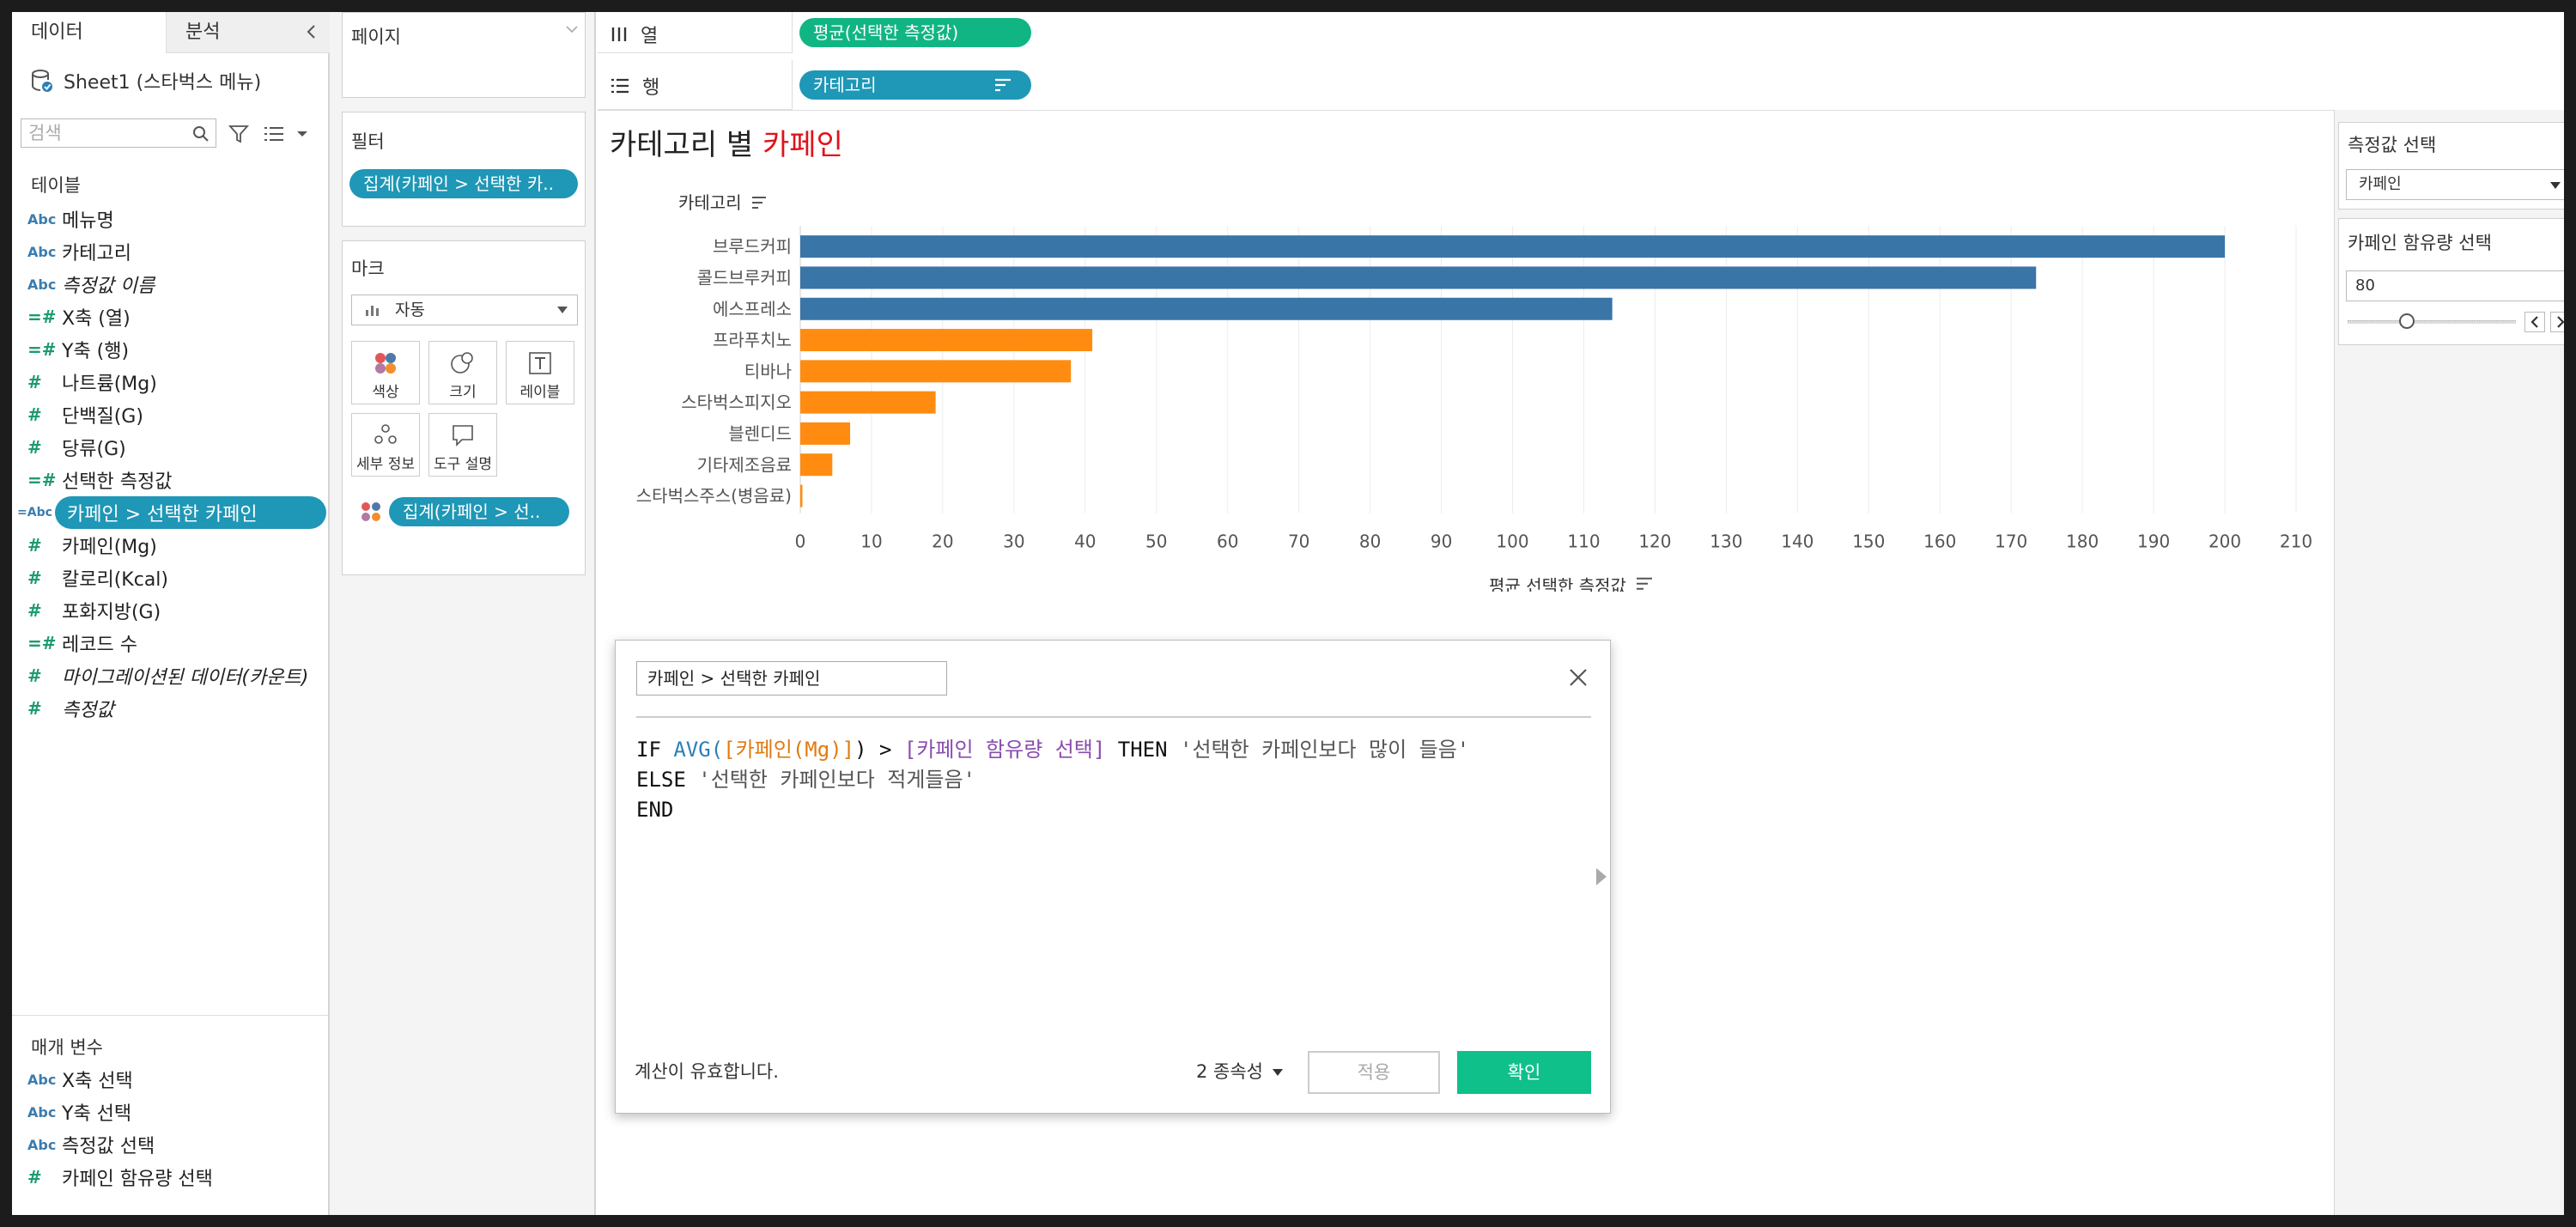  What do you see at coordinates (479, 512) in the screenshot?
I see `color-encoding-pill: 집계(카페인 > 선..` at bounding box center [479, 512].